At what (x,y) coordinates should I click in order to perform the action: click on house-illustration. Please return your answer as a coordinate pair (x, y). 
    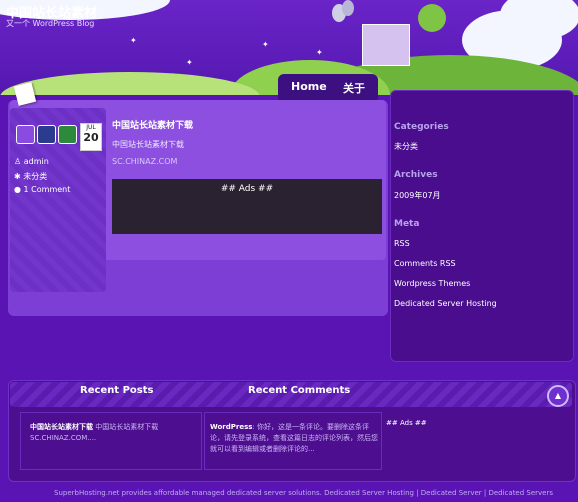
    Looking at the image, I should click on (386, 45).